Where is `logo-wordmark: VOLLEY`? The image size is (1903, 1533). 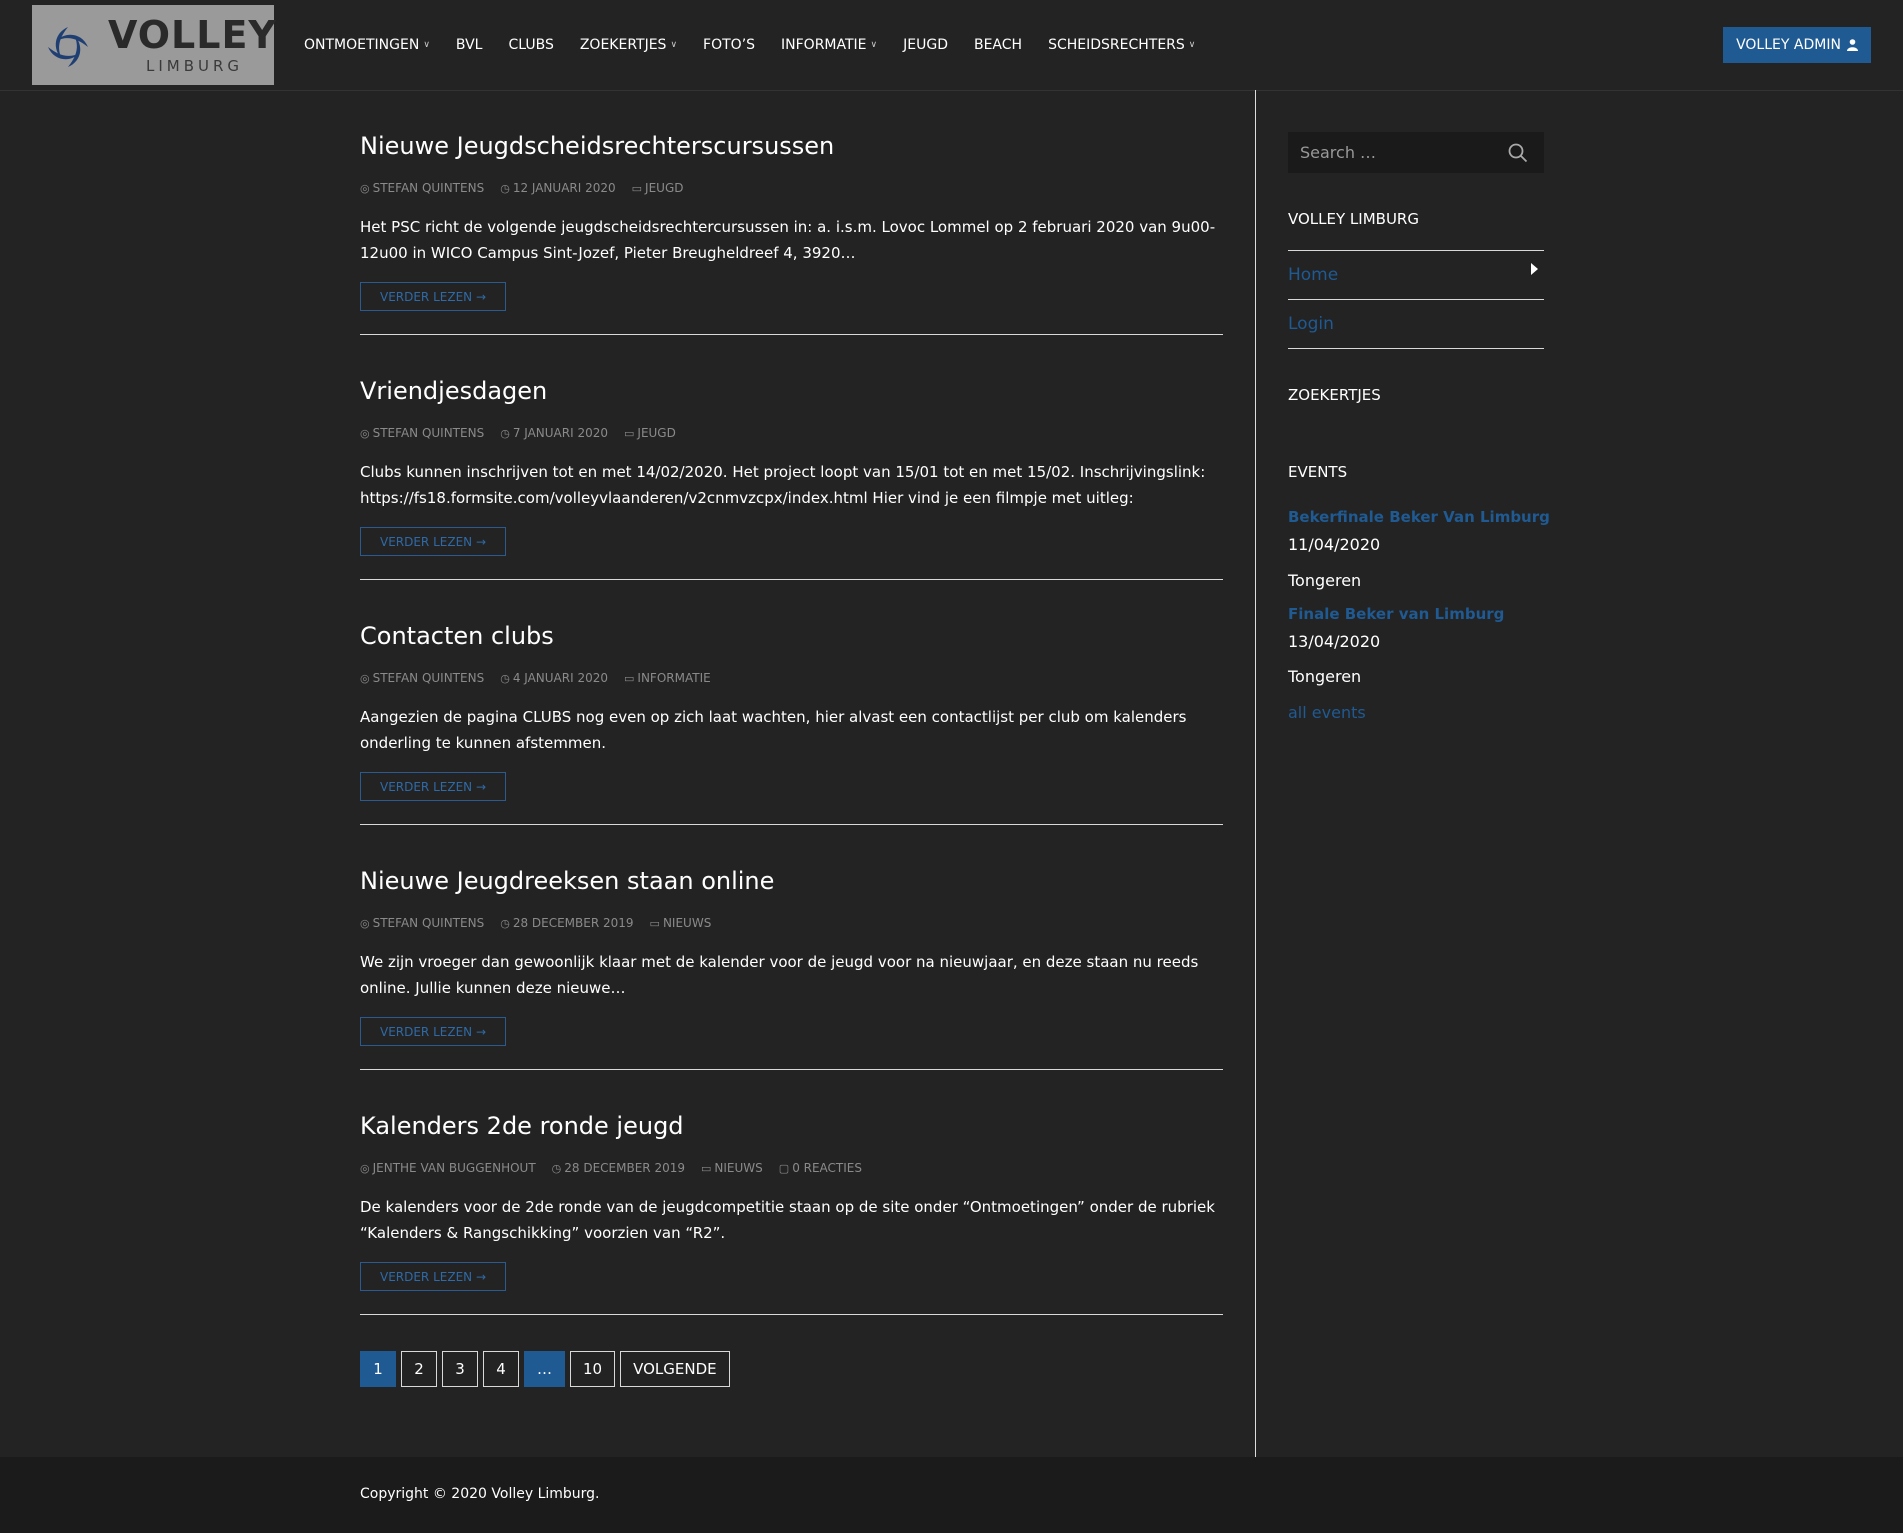 logo-wordmark: VOLLEY is located at coordinates (192, 35).